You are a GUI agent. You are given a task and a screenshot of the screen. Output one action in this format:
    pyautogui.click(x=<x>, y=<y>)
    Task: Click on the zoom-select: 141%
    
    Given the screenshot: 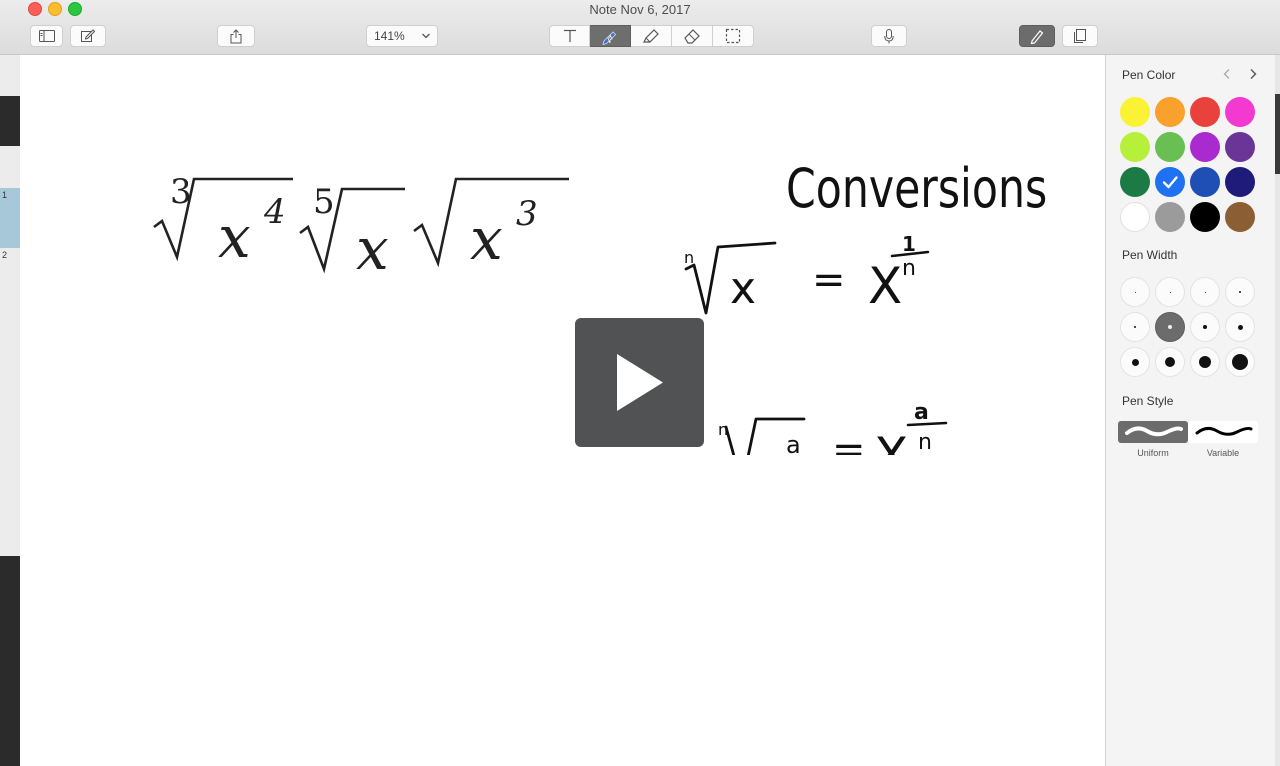 What is the action you would take?
    pyautogui.click(x=402, y=36)
    